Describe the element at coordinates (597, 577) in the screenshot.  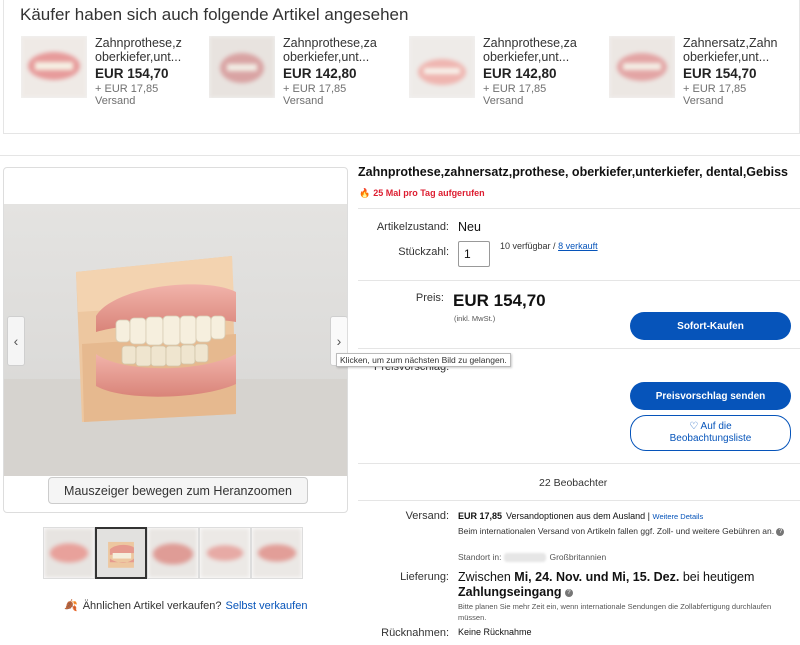
I see `delivery-date-range: Mi, 24. Nov. und Mi, 15. Dez.` at that location.